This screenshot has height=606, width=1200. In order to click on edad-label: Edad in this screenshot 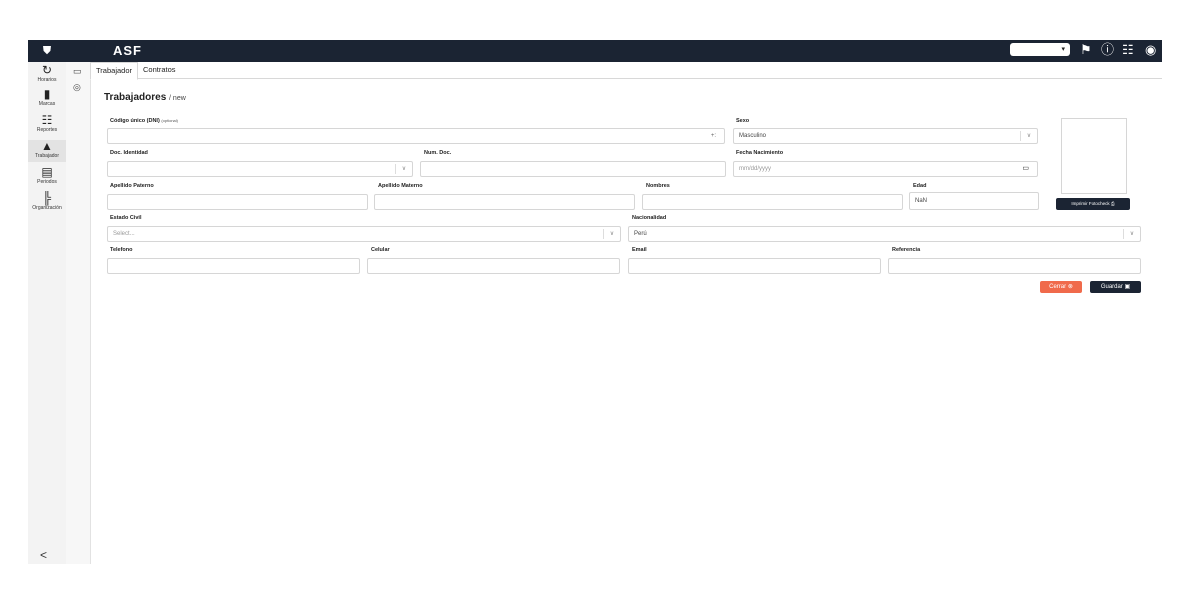, I will do `click(920, 186)`.